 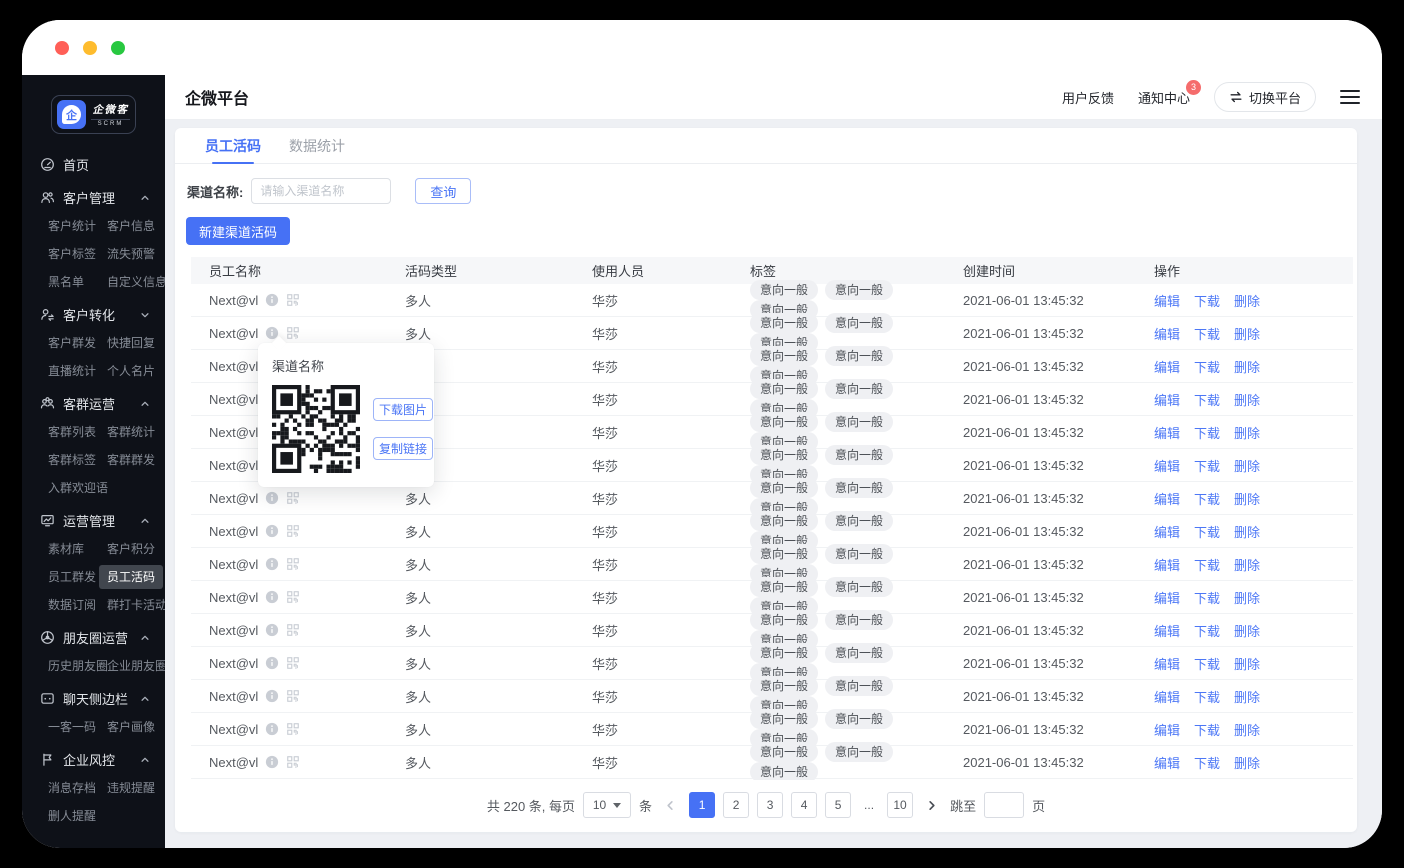 I want to click on next-page-button, so click(x=931, y=805).